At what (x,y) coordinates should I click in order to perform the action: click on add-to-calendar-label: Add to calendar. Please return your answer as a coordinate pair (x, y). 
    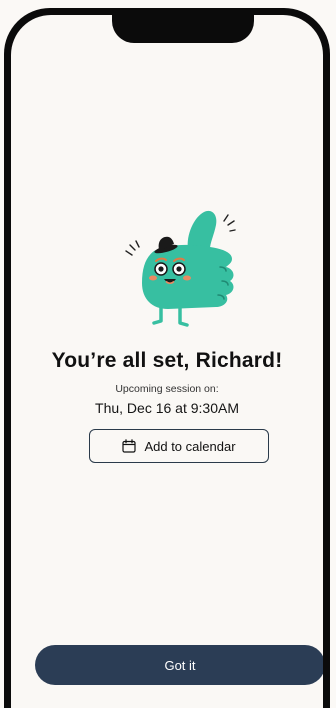
    Looking at the image, I should click on (190, 446).